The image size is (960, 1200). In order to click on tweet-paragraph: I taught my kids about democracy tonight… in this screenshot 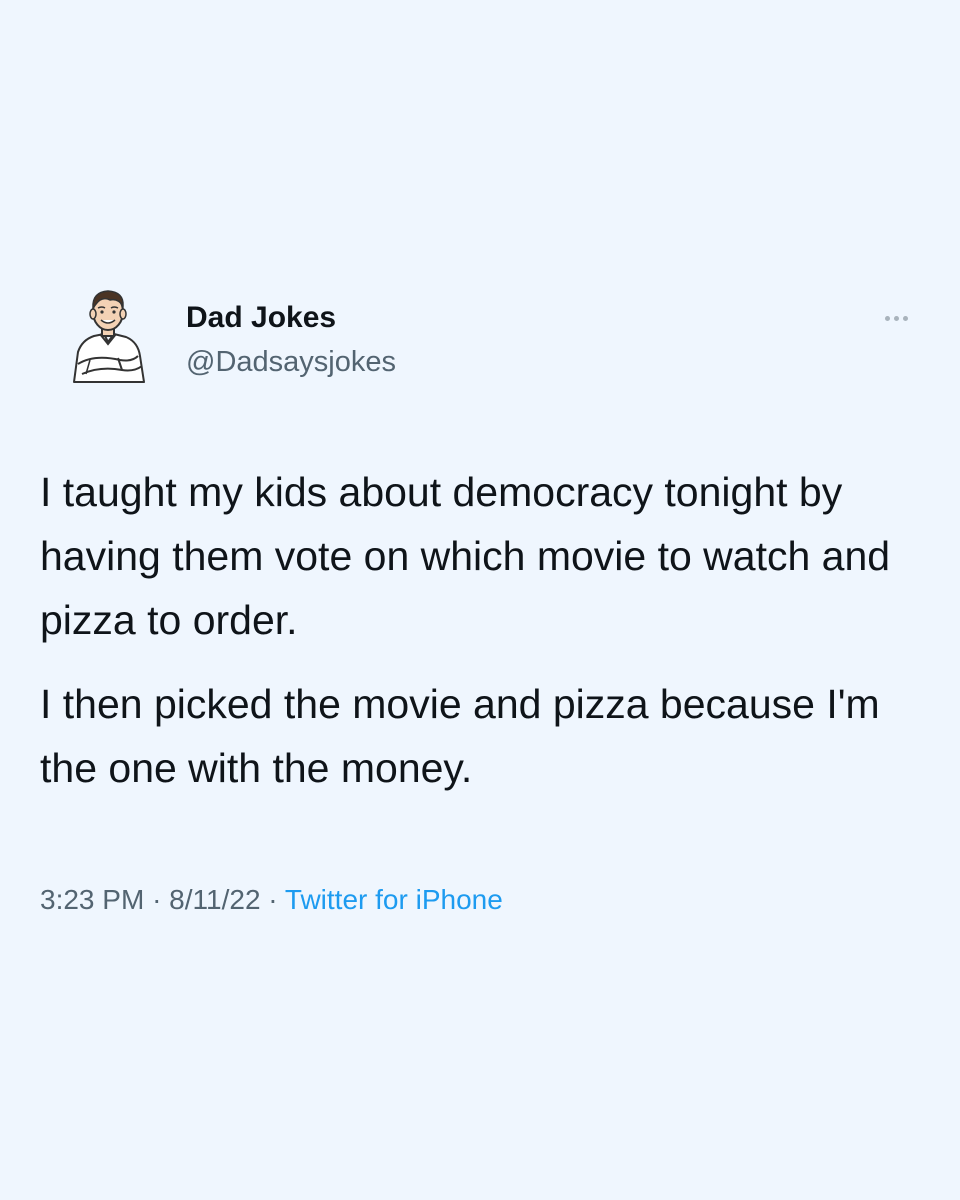, I will do `click(465, 556)`.